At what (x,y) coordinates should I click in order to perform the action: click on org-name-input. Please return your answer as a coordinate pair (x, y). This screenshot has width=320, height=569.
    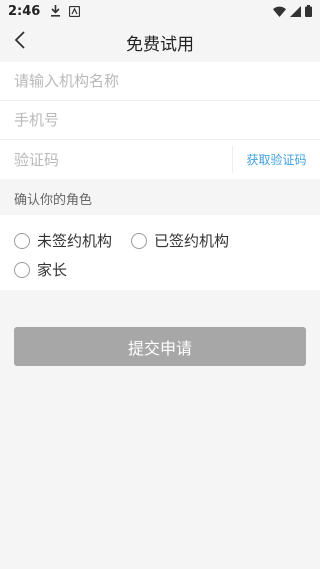
    Looking at the image, I should click on (167, 81).